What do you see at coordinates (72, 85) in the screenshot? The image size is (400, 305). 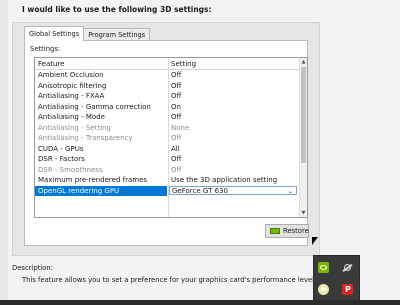 I see `feature-cell: Anisotropic filtering` at bounding box center [72, 85].